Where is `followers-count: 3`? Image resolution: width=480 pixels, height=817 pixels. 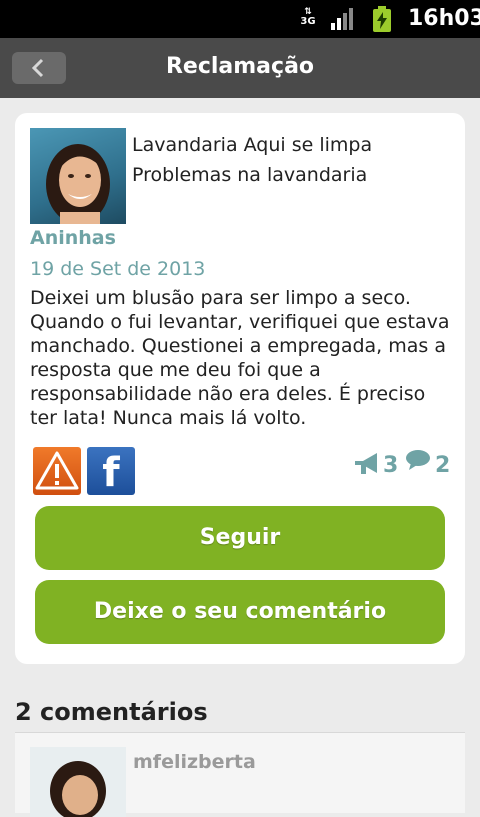 followers-count: 3 is located at coordinates (391, 465).